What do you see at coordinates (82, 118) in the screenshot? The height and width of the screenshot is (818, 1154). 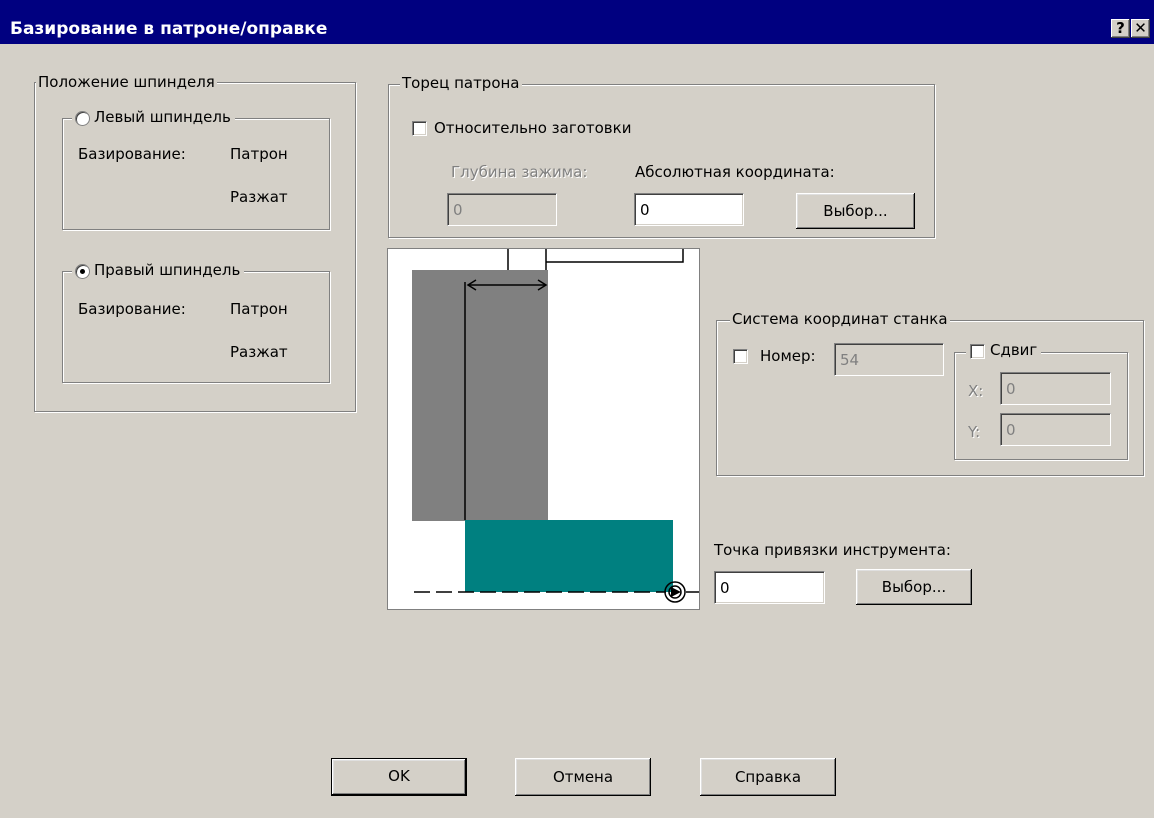 I see `left-spindle-radio` at bounding box center [82, 118].